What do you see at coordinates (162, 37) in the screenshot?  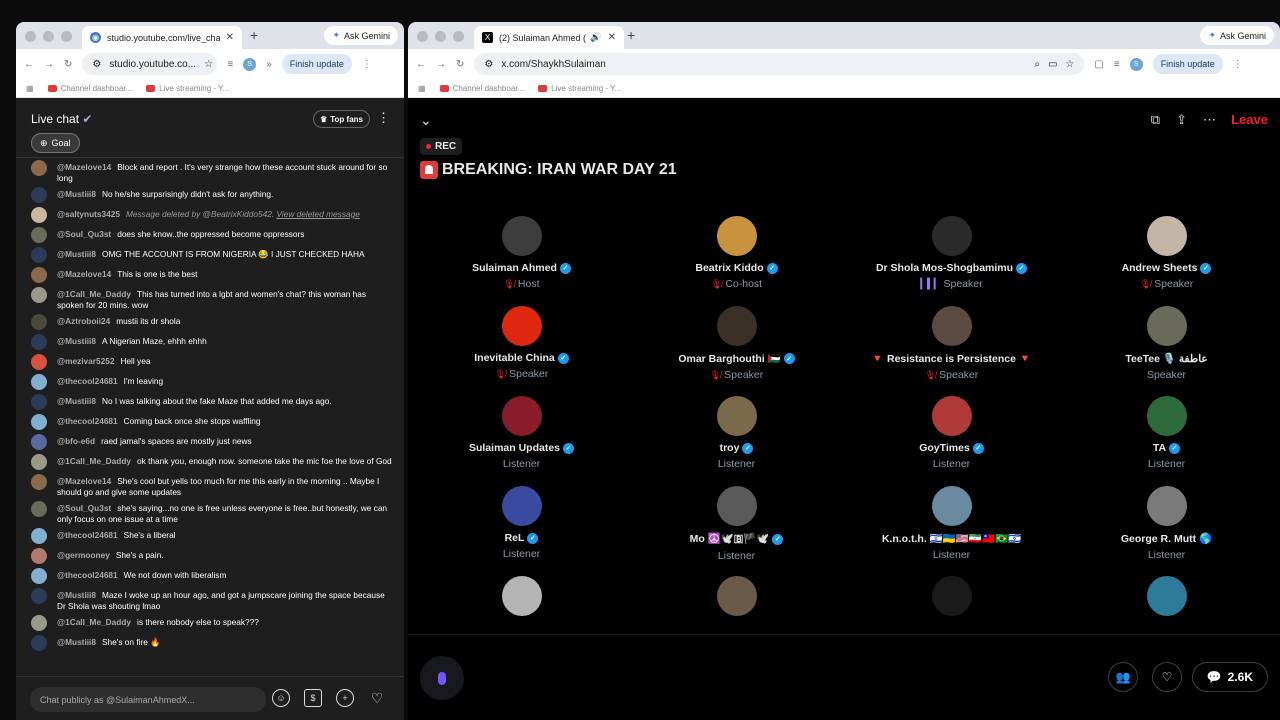 I see `tab-youtube-live-chat: ◉ studio.youtube.com/live_chat ✕` at bounding box center [162, 37].